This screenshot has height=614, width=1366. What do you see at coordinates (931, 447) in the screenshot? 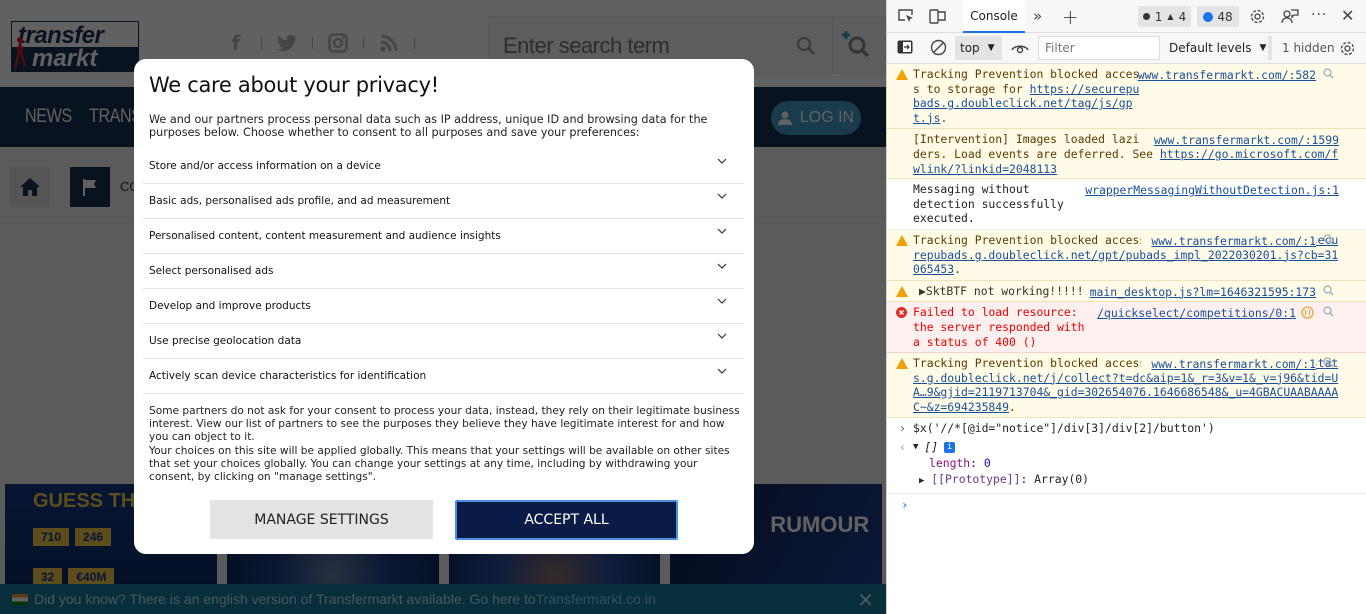
I see `result-summary: []` at bounding box center [931, 447].